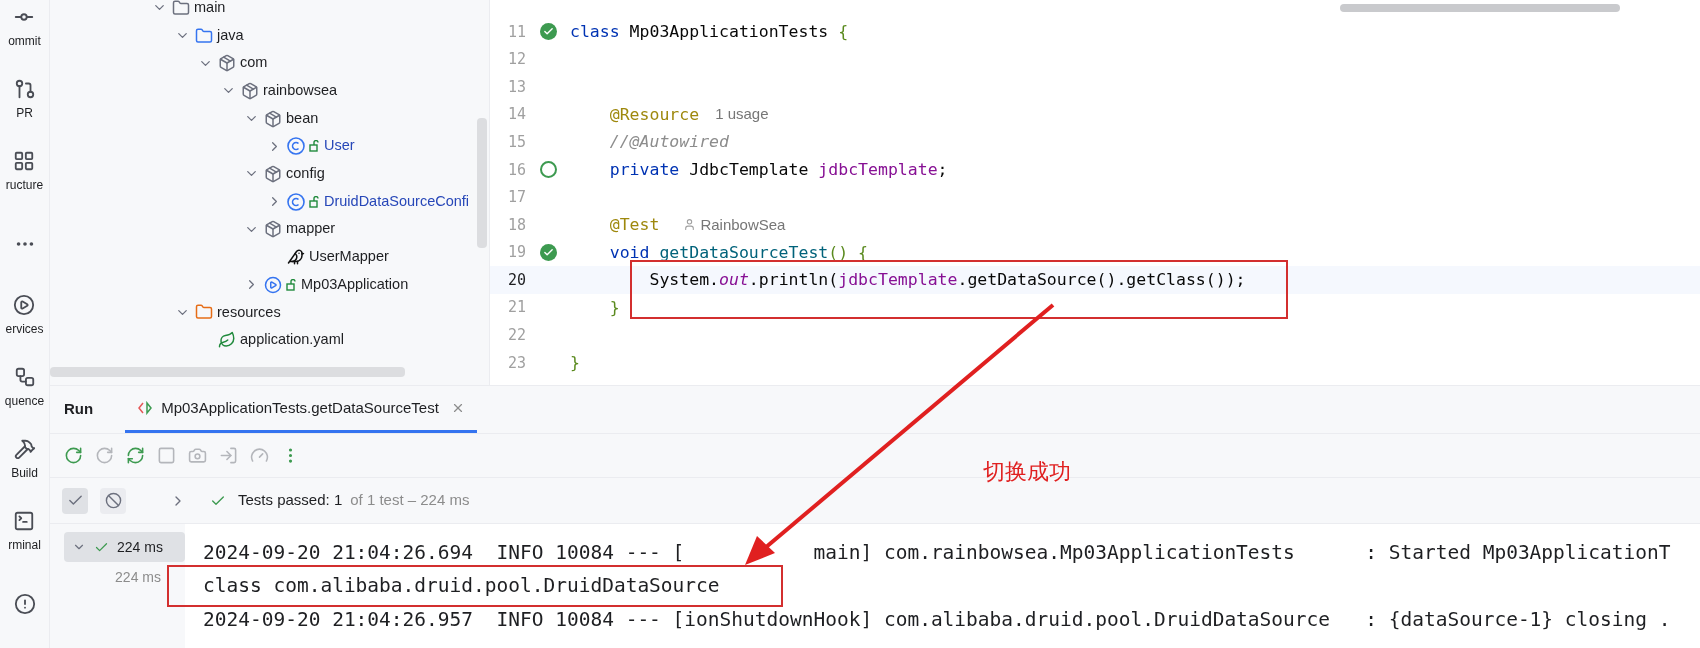 Image resolution: width=1700 pixels, height=648 pixels. What do you see at coordinates (300, 91) in the screenshot?
I see `tree-item: rainbowsea` at bounding box center [300, 91].